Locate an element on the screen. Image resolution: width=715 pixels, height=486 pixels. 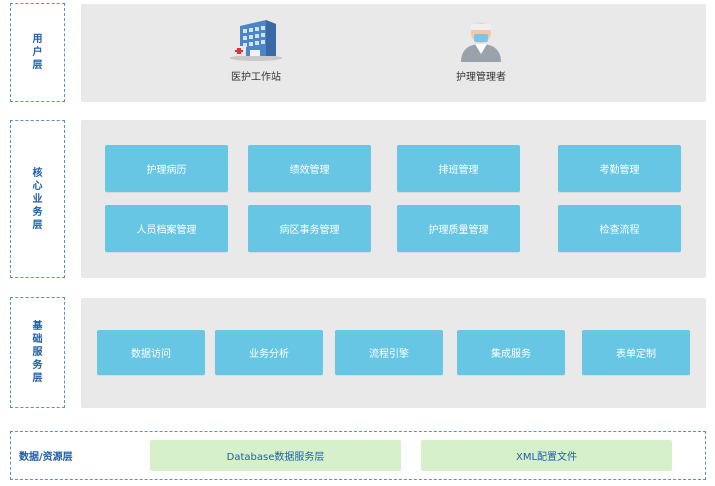
layer-label-user: 用户层 is located at coordinates (37, 52).